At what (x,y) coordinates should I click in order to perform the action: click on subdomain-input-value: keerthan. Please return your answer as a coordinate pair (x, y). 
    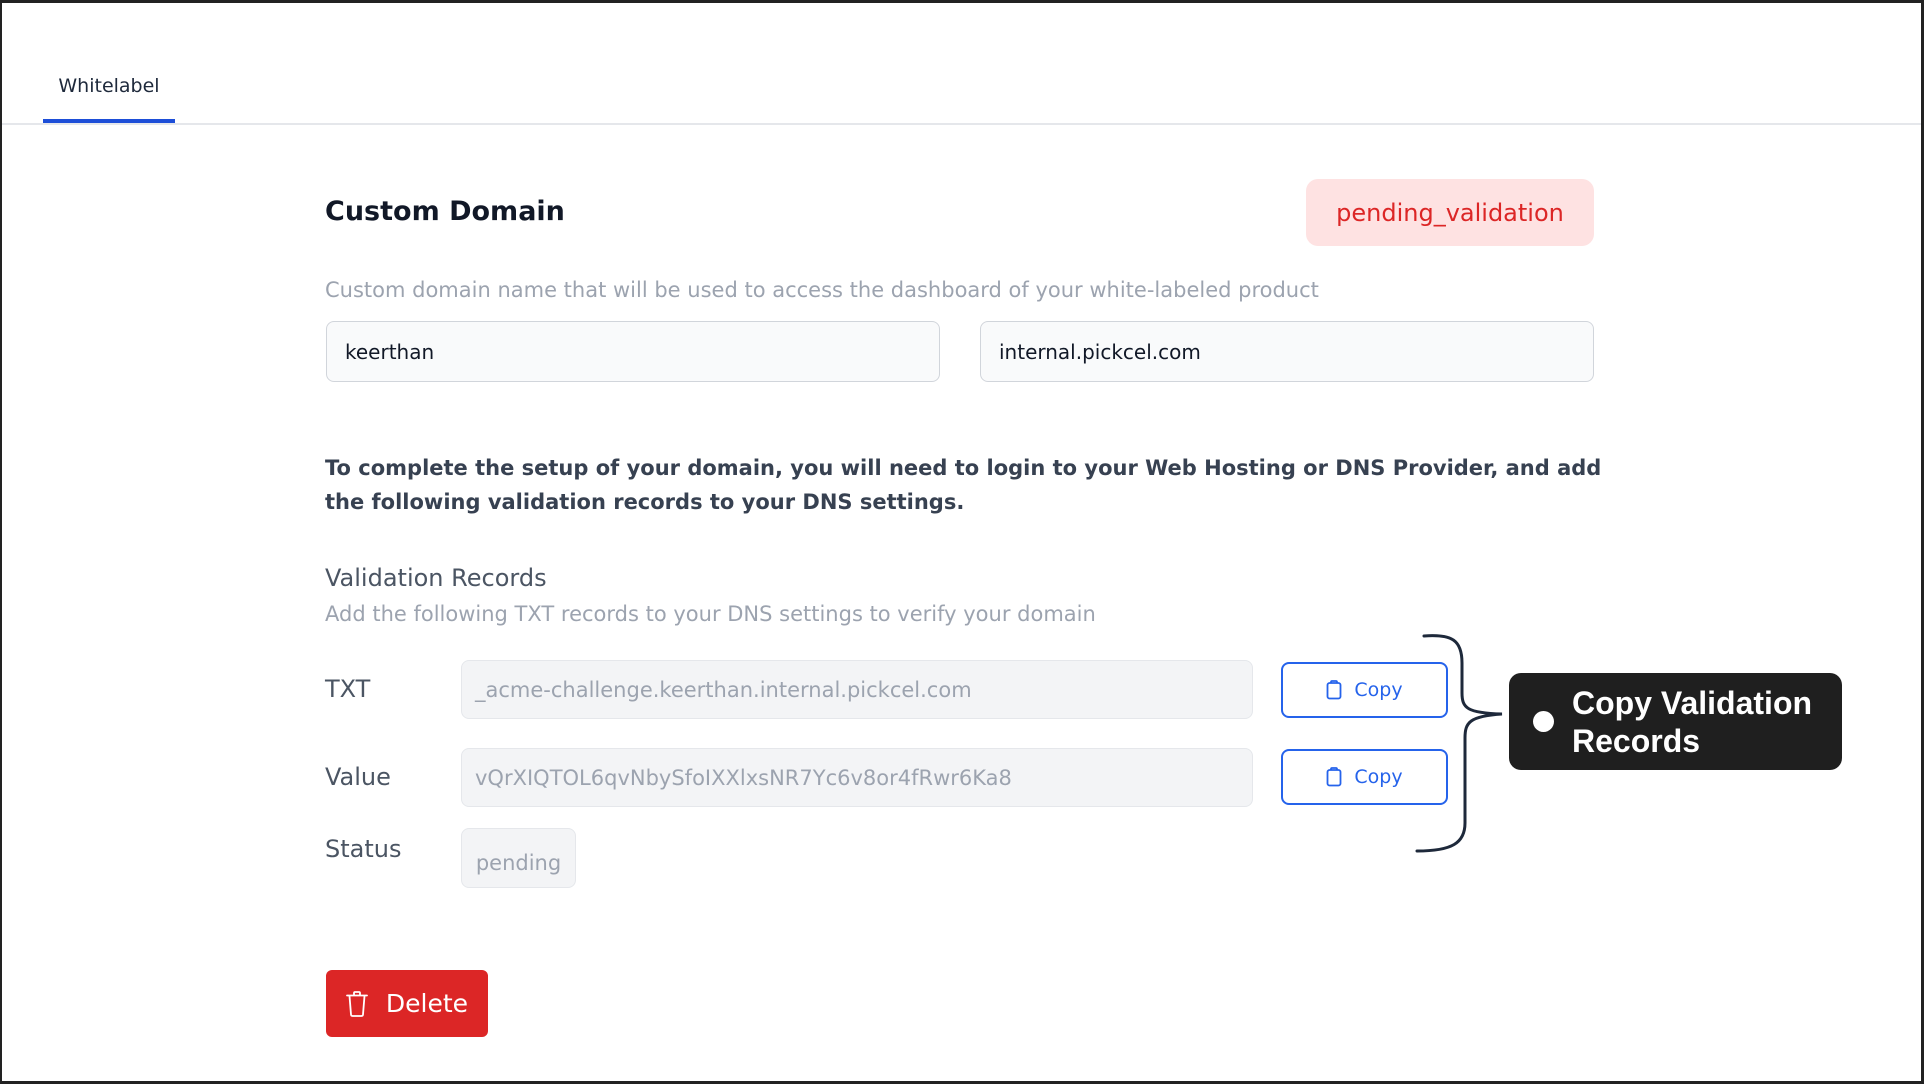
    Looking at the image, I should click on (390, 351).